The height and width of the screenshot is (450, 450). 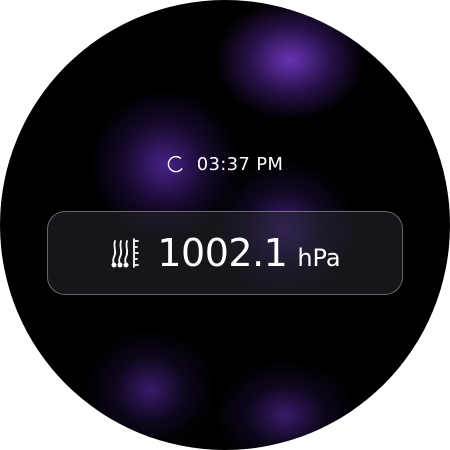 I want to click on pressure-card: 1002.1 hPa, so click(x=225, y=253).